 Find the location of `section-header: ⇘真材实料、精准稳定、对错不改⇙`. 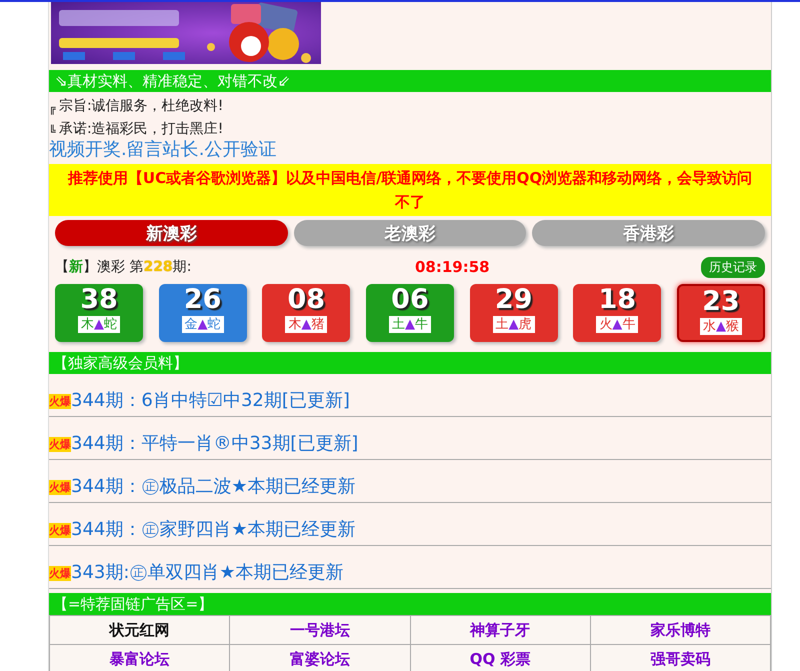

section-header: ⇘真材实料、精准稳定、对错不改⇙ is located at coordinates (410, 81).